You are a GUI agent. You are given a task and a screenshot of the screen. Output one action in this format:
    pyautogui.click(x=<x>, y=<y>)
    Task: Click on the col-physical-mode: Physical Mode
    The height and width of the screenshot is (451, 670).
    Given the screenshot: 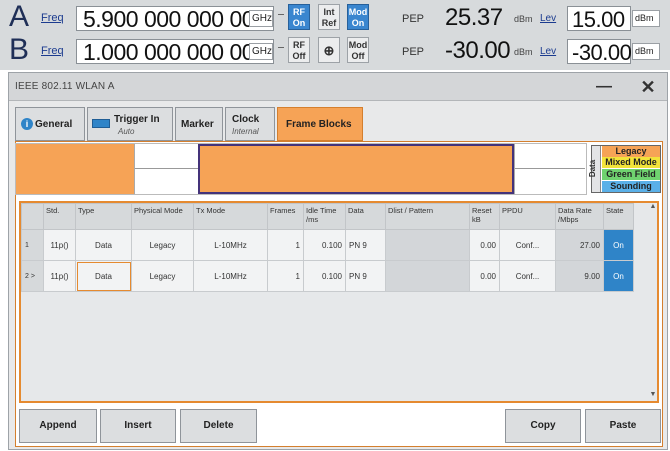 What is the action you would take?
    pyautogui.click(x=162, y=216)
    